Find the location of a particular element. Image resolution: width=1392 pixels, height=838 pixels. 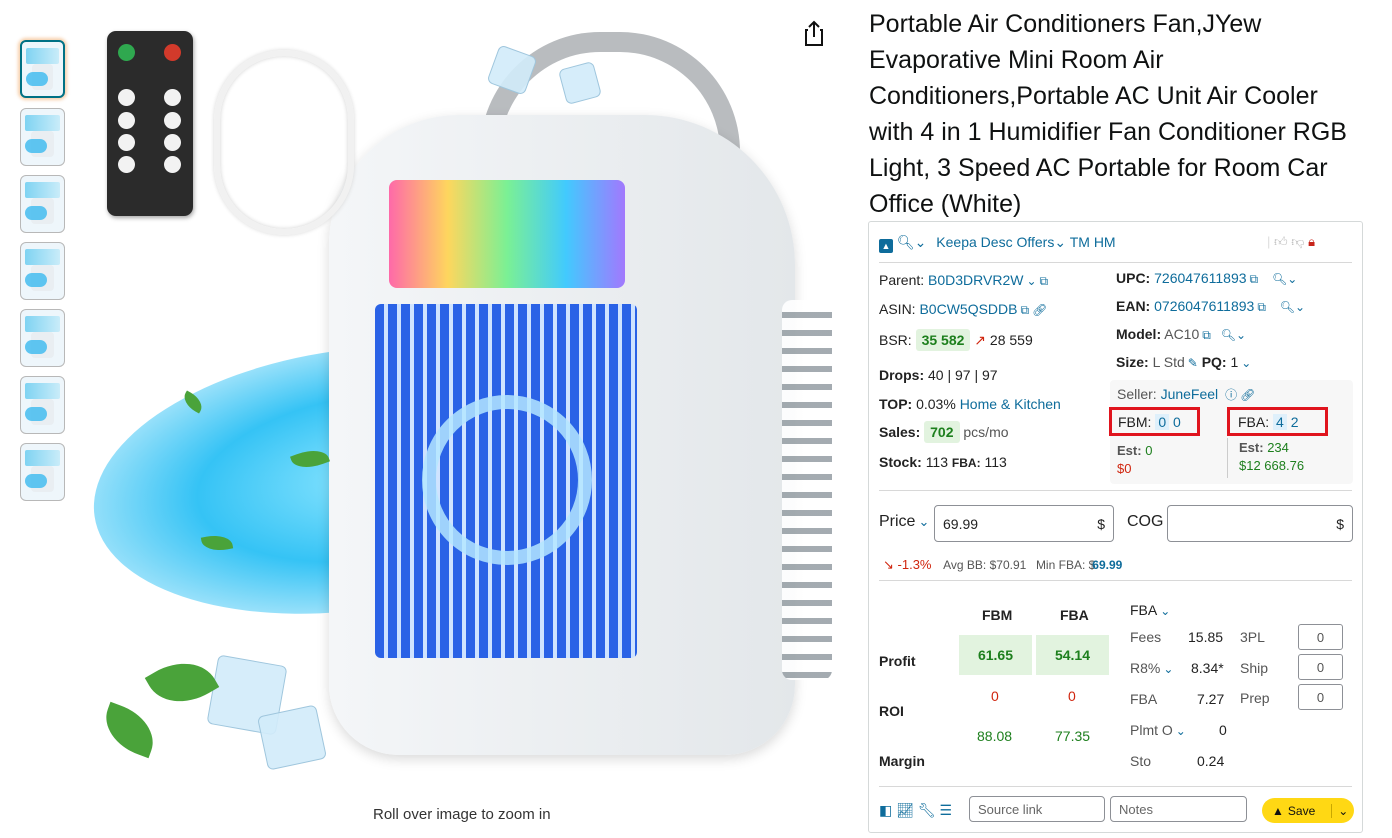

cog-label: COG is located at coordinates (1145, 521).